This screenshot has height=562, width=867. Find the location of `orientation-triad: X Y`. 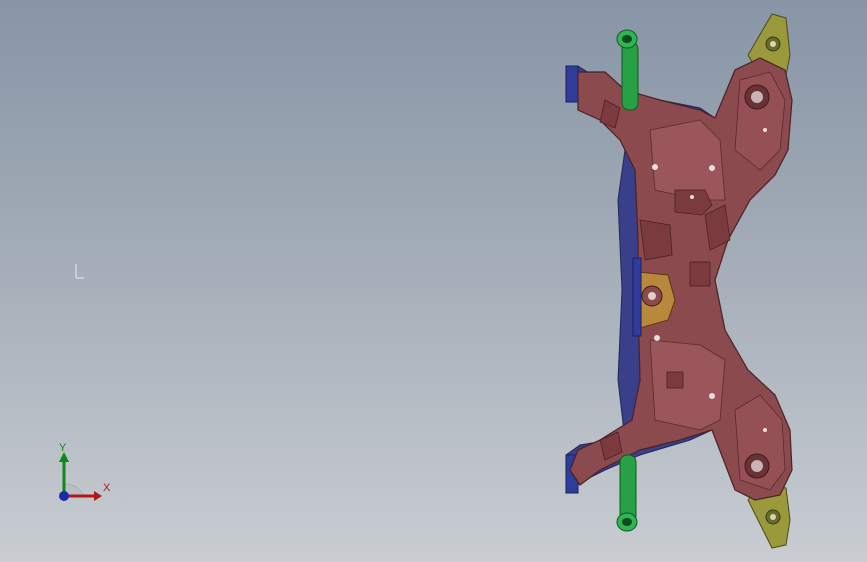

orientation-triad: X Y is located at coordinates (80, 475).